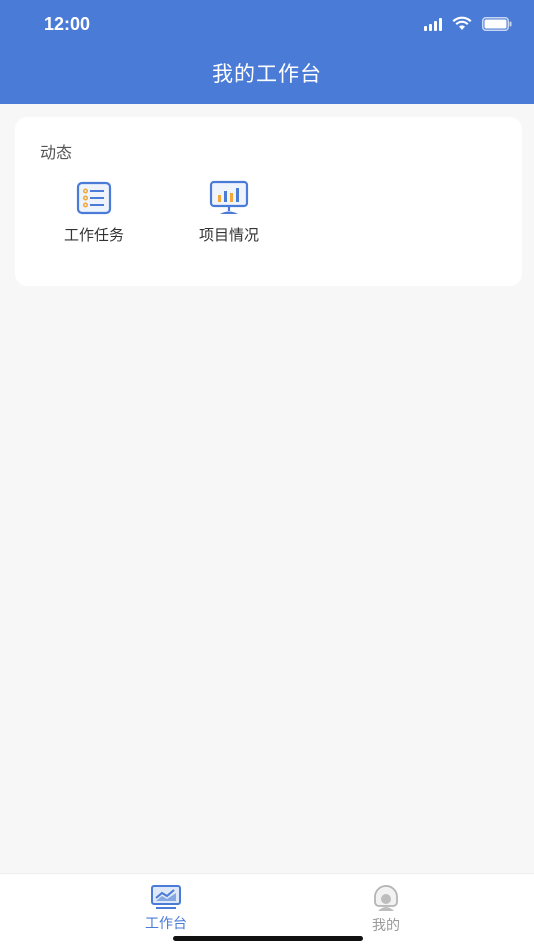 This screenshot has width=534, height=950. Describe the element at coordinates (166, 897) in the screenshot. I see `workbench-icon` at that location.